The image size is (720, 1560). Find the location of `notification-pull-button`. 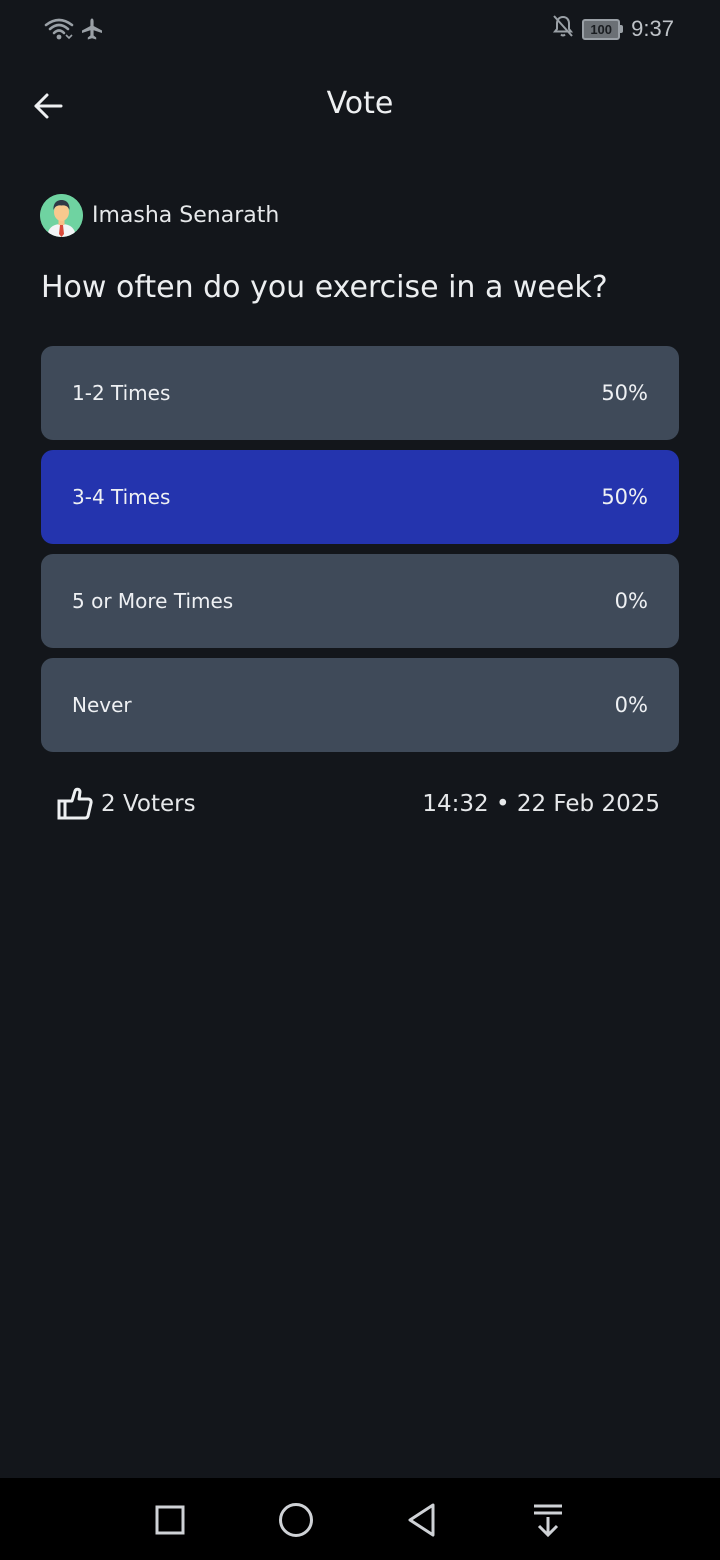

notification-pull-button is located at coordinates (548, 1520).